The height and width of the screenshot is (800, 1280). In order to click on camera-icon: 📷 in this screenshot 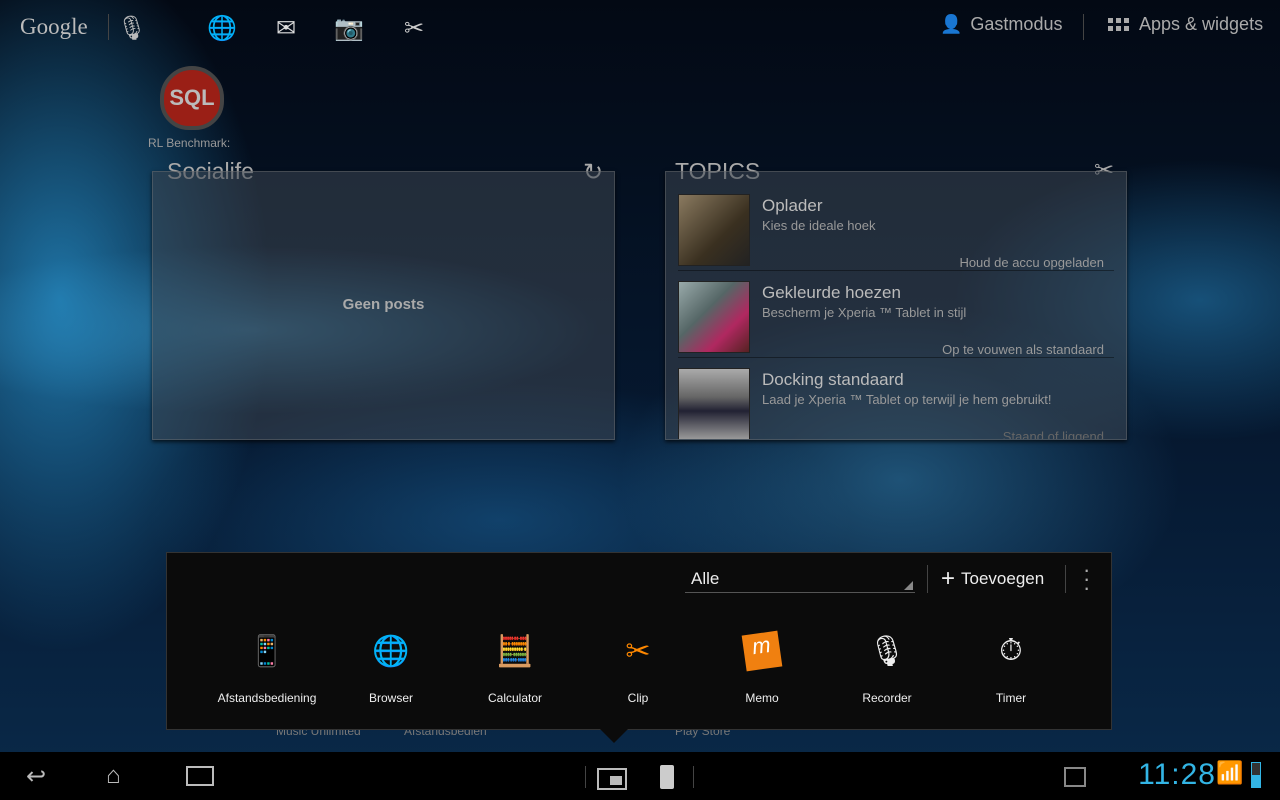, I will do `click(349, 28)`.